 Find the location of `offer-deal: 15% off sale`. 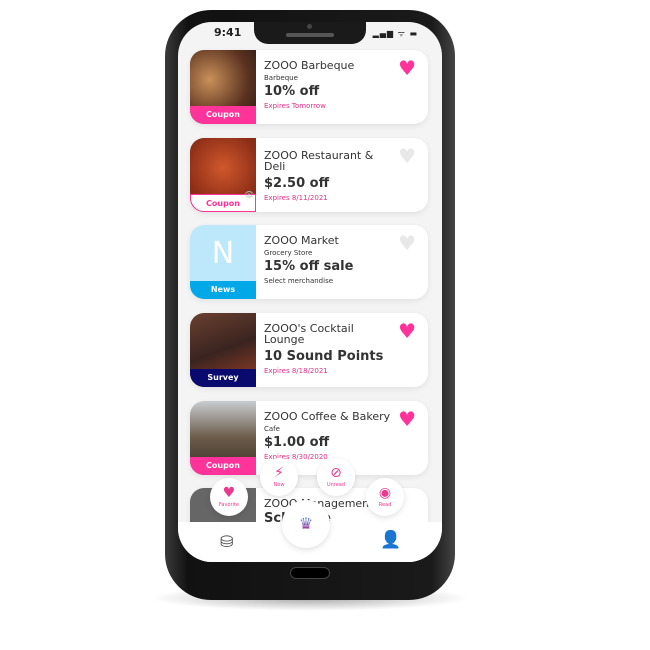

offer-deal: 15% off sale is located at coordinates (309, 266).